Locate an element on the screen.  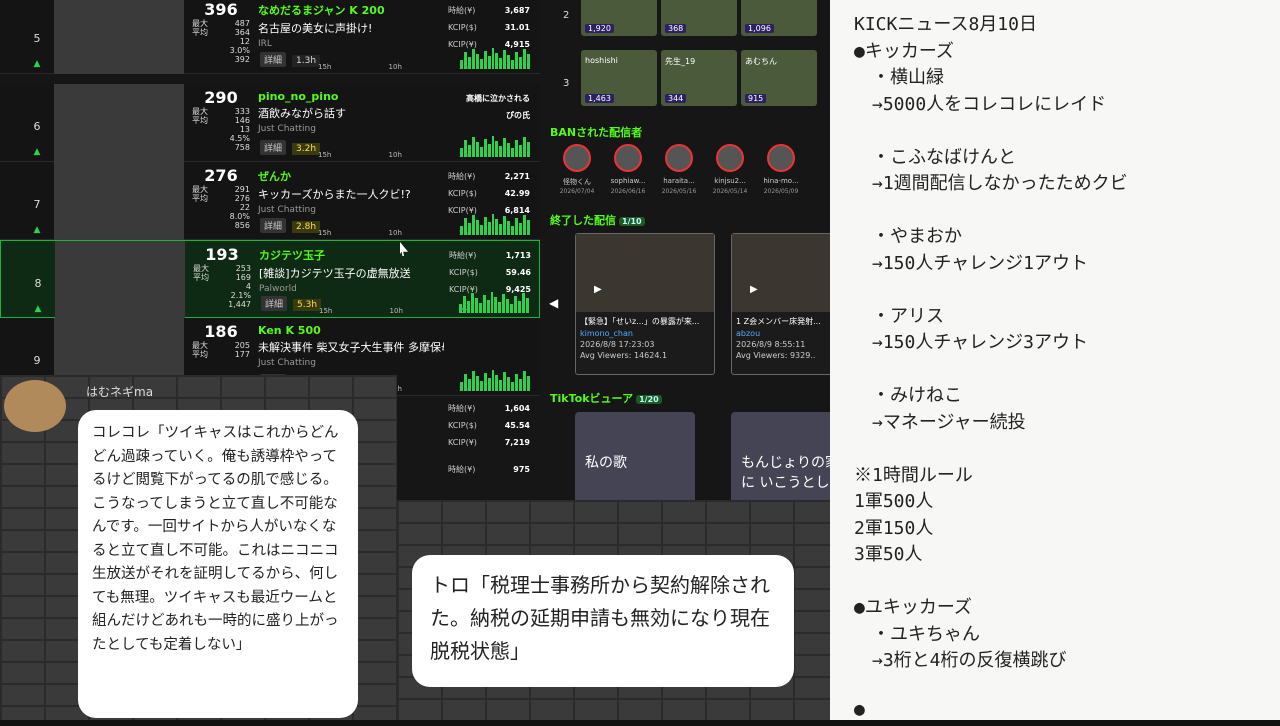
streamer-name: カジテツ玉子 is located at coordinates (352, 255).